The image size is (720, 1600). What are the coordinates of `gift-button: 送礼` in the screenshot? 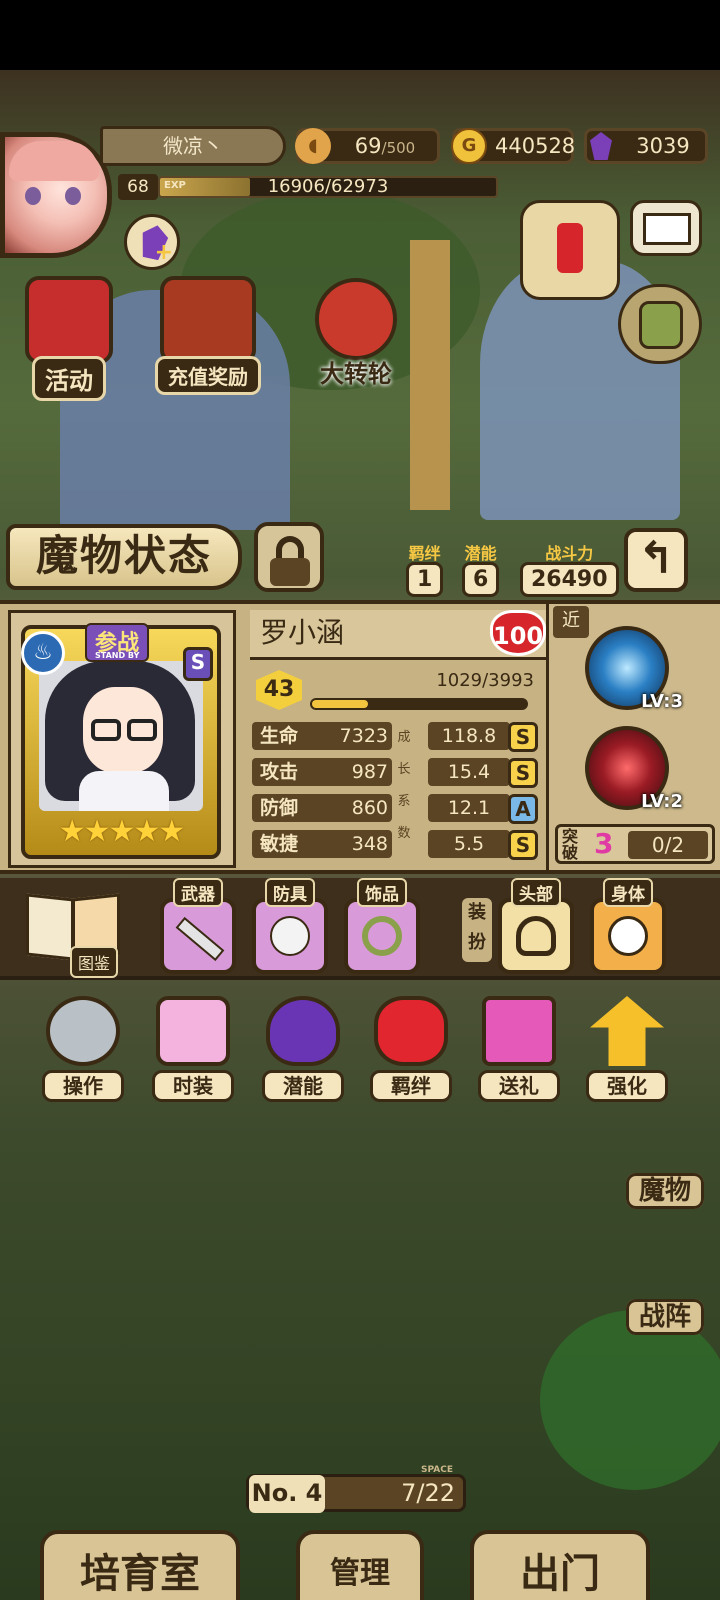 It's located at (519, 1046).